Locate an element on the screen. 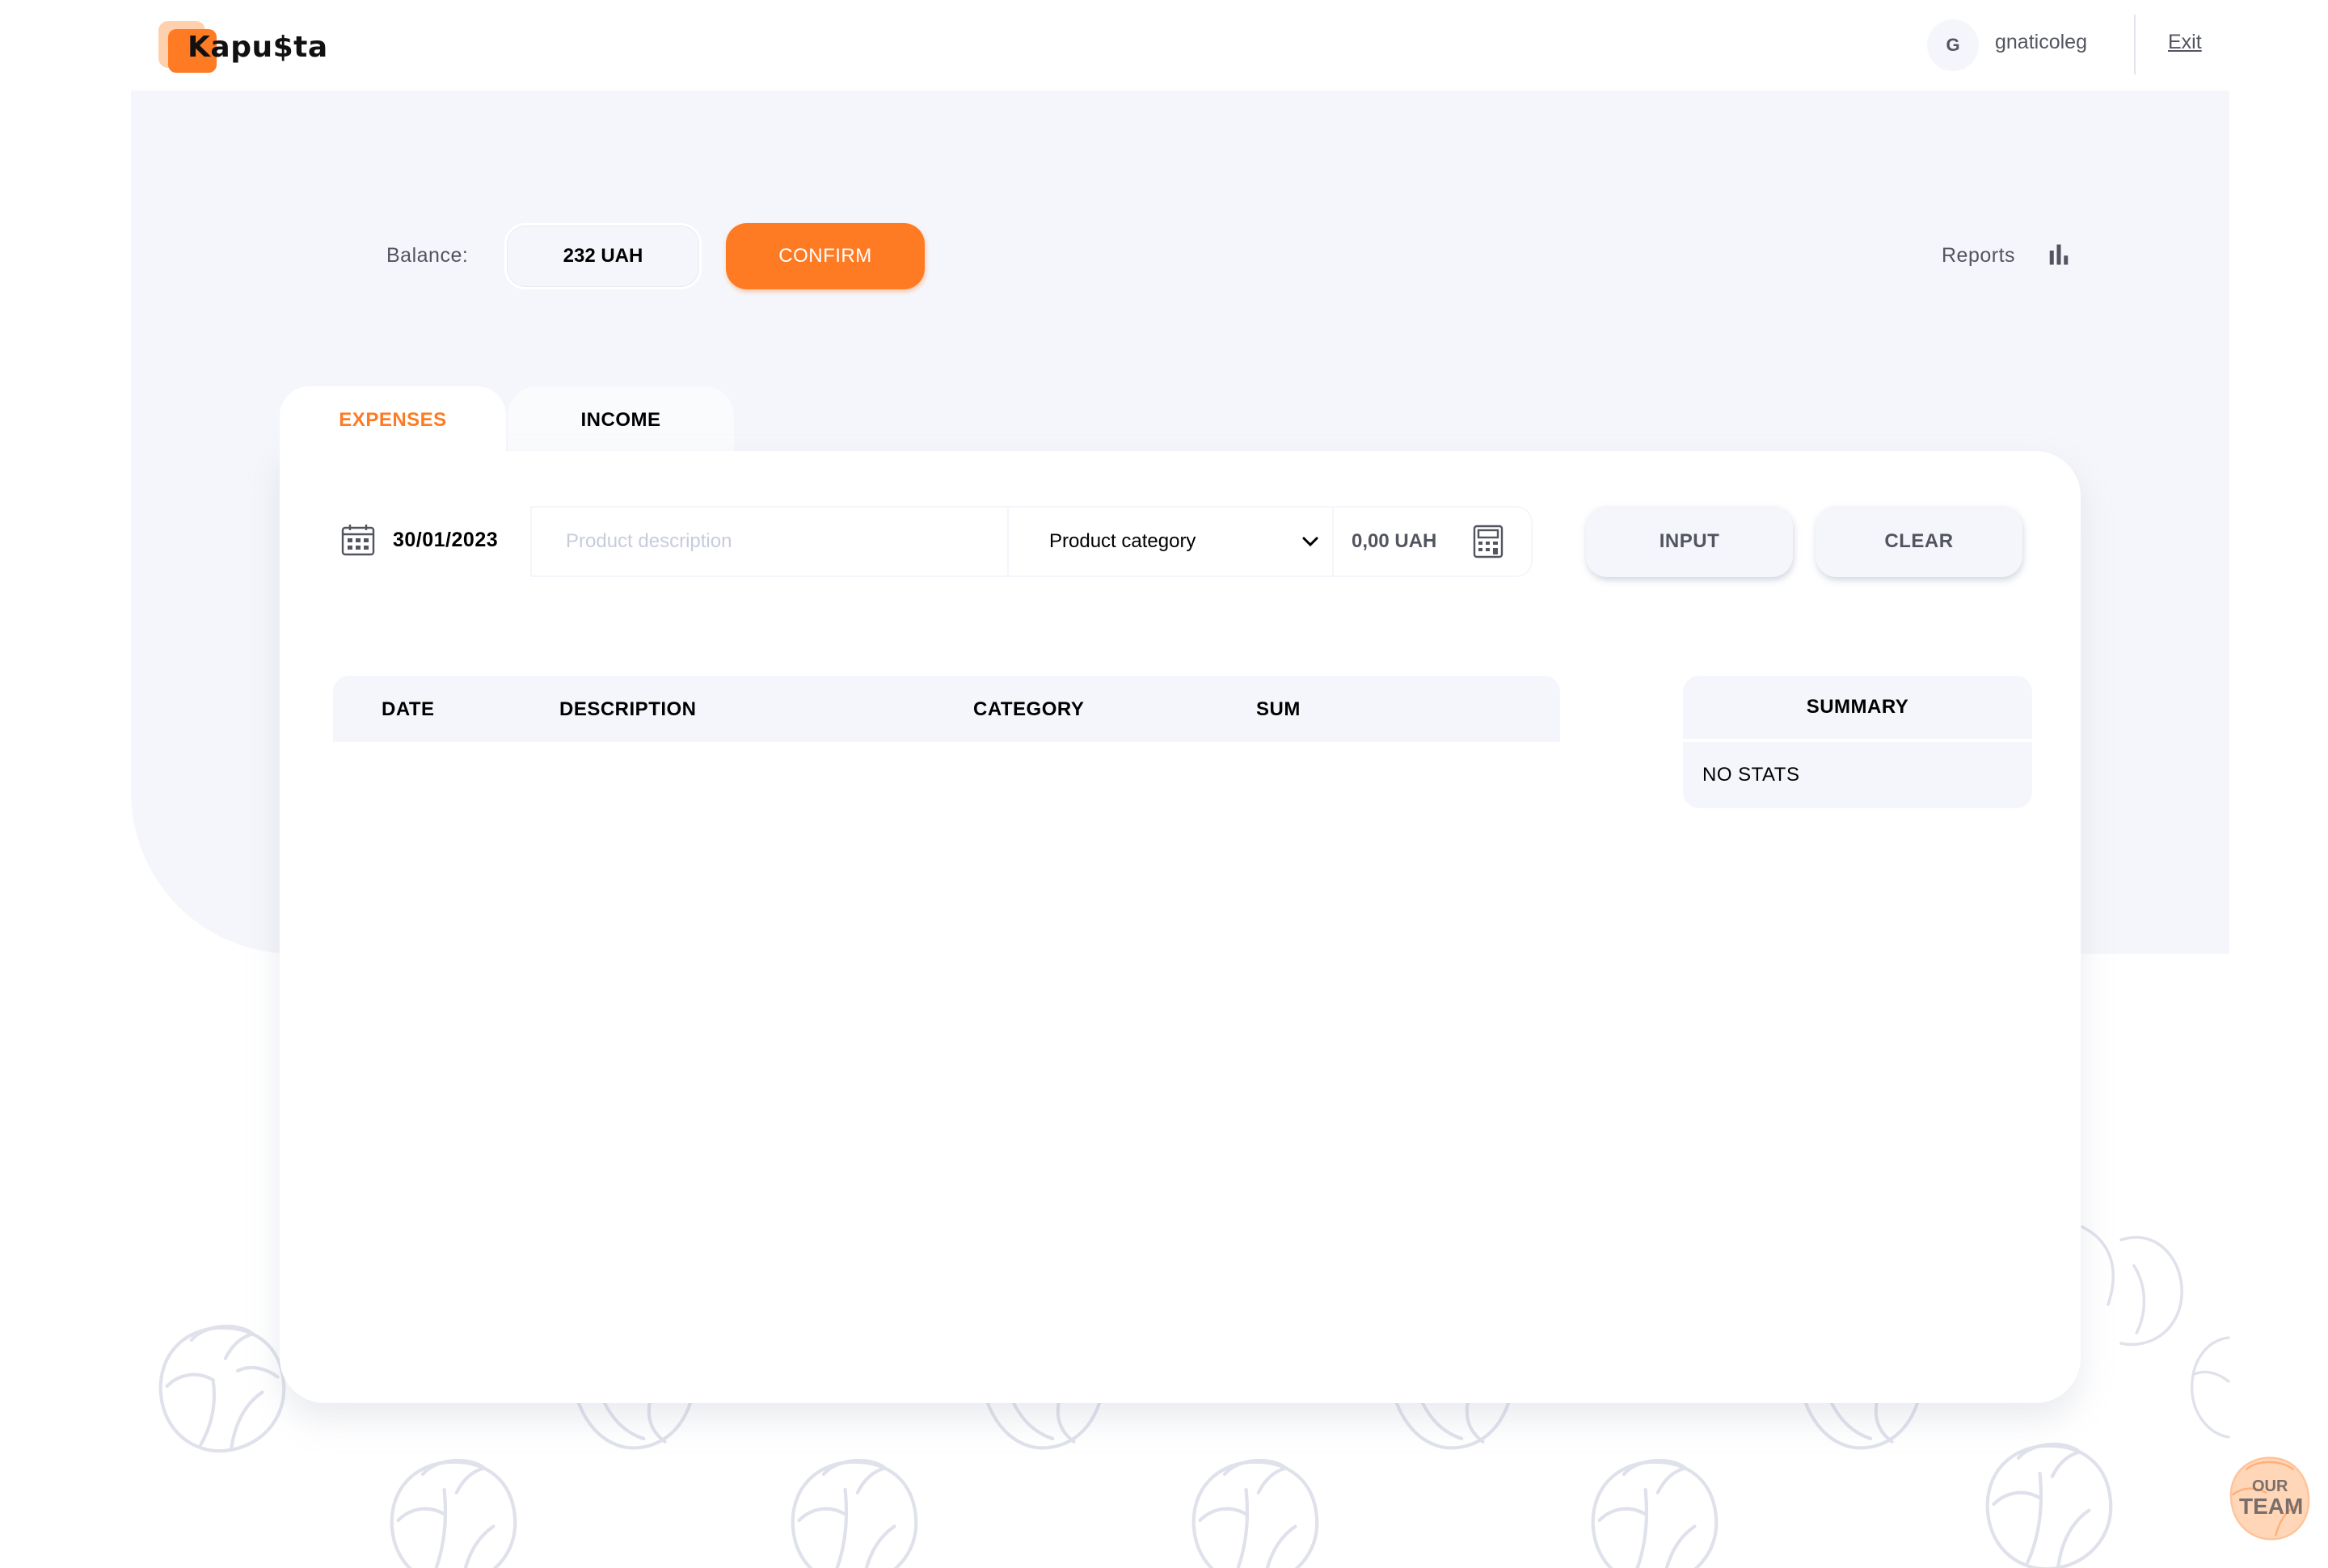  exit-link: Exit is located at coordinates (2185, 42).